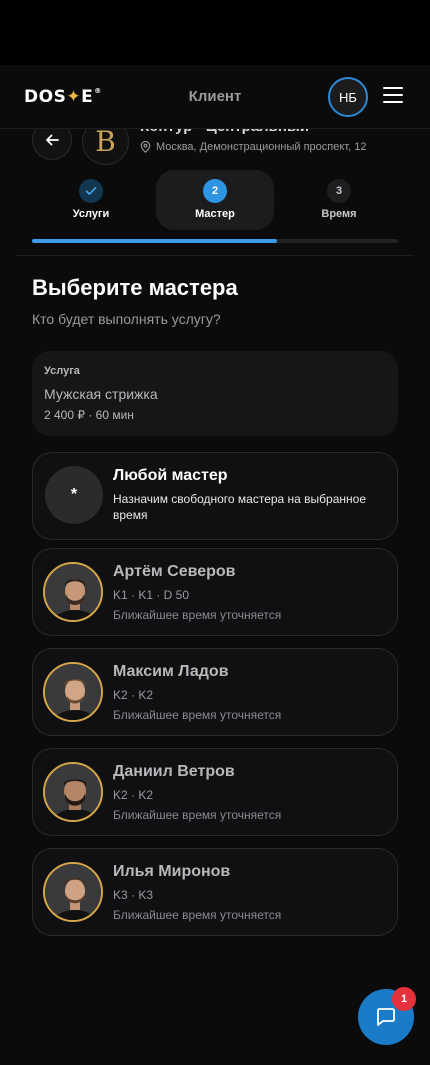 This screenshot has width=430, height=1065. I want to click on step-time-label: Время, so click(339, 214).